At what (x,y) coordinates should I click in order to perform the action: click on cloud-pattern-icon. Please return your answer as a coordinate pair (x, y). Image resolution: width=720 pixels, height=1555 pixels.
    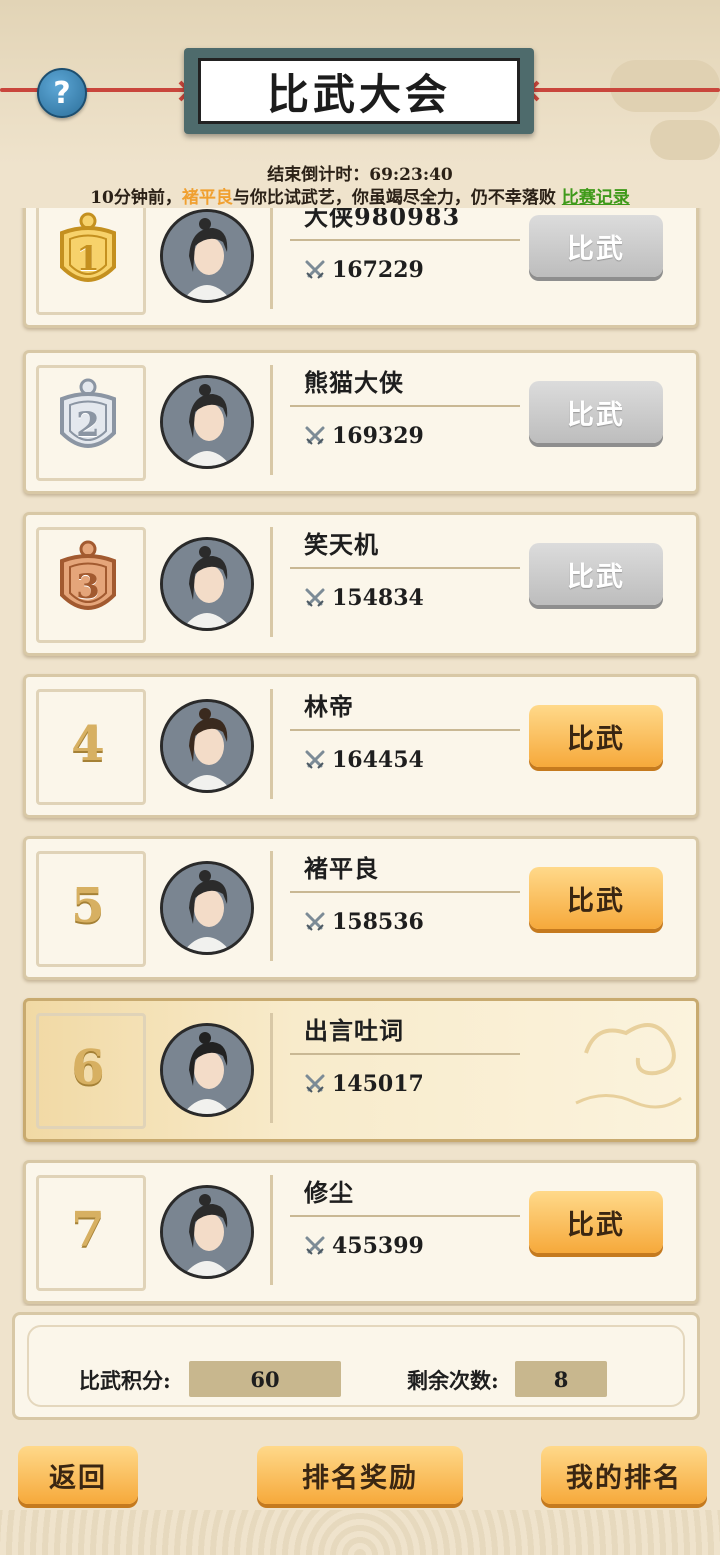
    Looking at the image, I should click on (628, 1066).